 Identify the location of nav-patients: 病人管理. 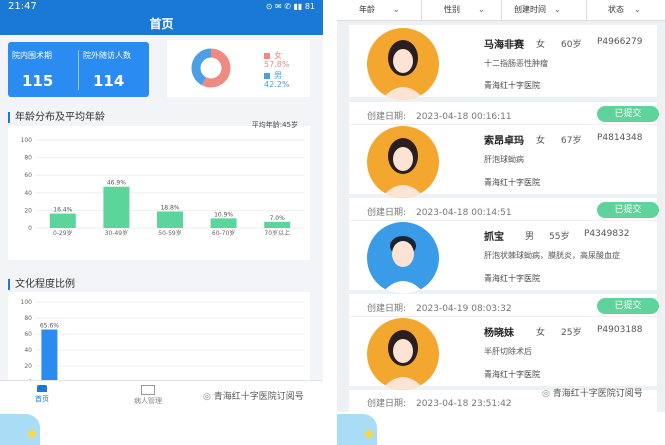
(148, 395).